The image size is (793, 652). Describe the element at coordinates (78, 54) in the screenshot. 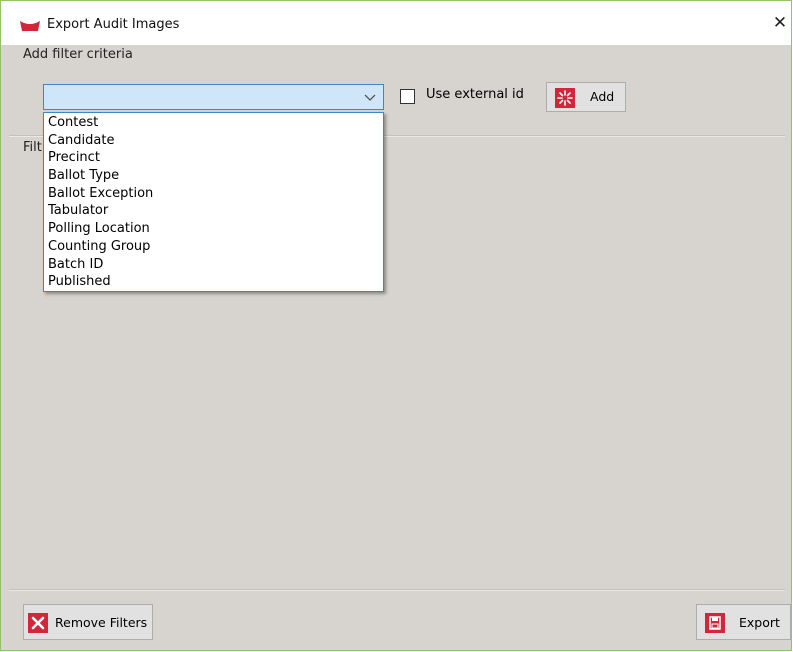

I see `add-filter-criteria-label: Add filter criteria` at that location.